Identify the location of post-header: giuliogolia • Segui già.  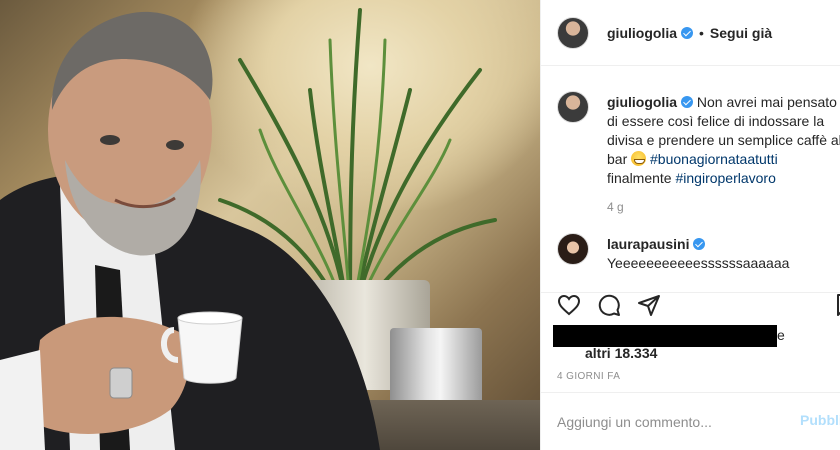
(690, 33).